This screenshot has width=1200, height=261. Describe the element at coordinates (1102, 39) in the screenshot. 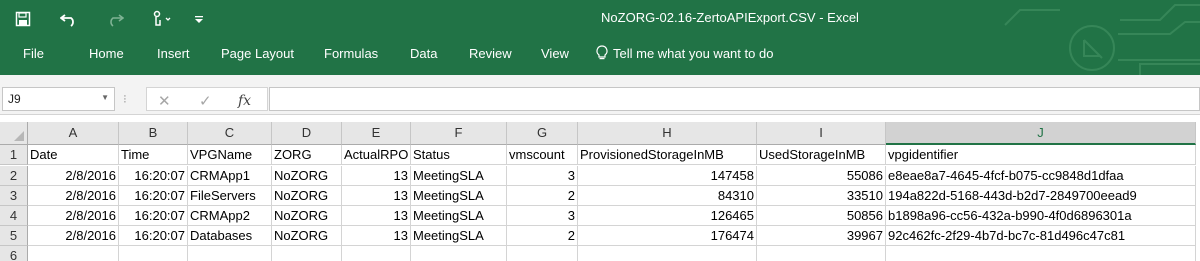

I see `circuit-decoration` at that location.